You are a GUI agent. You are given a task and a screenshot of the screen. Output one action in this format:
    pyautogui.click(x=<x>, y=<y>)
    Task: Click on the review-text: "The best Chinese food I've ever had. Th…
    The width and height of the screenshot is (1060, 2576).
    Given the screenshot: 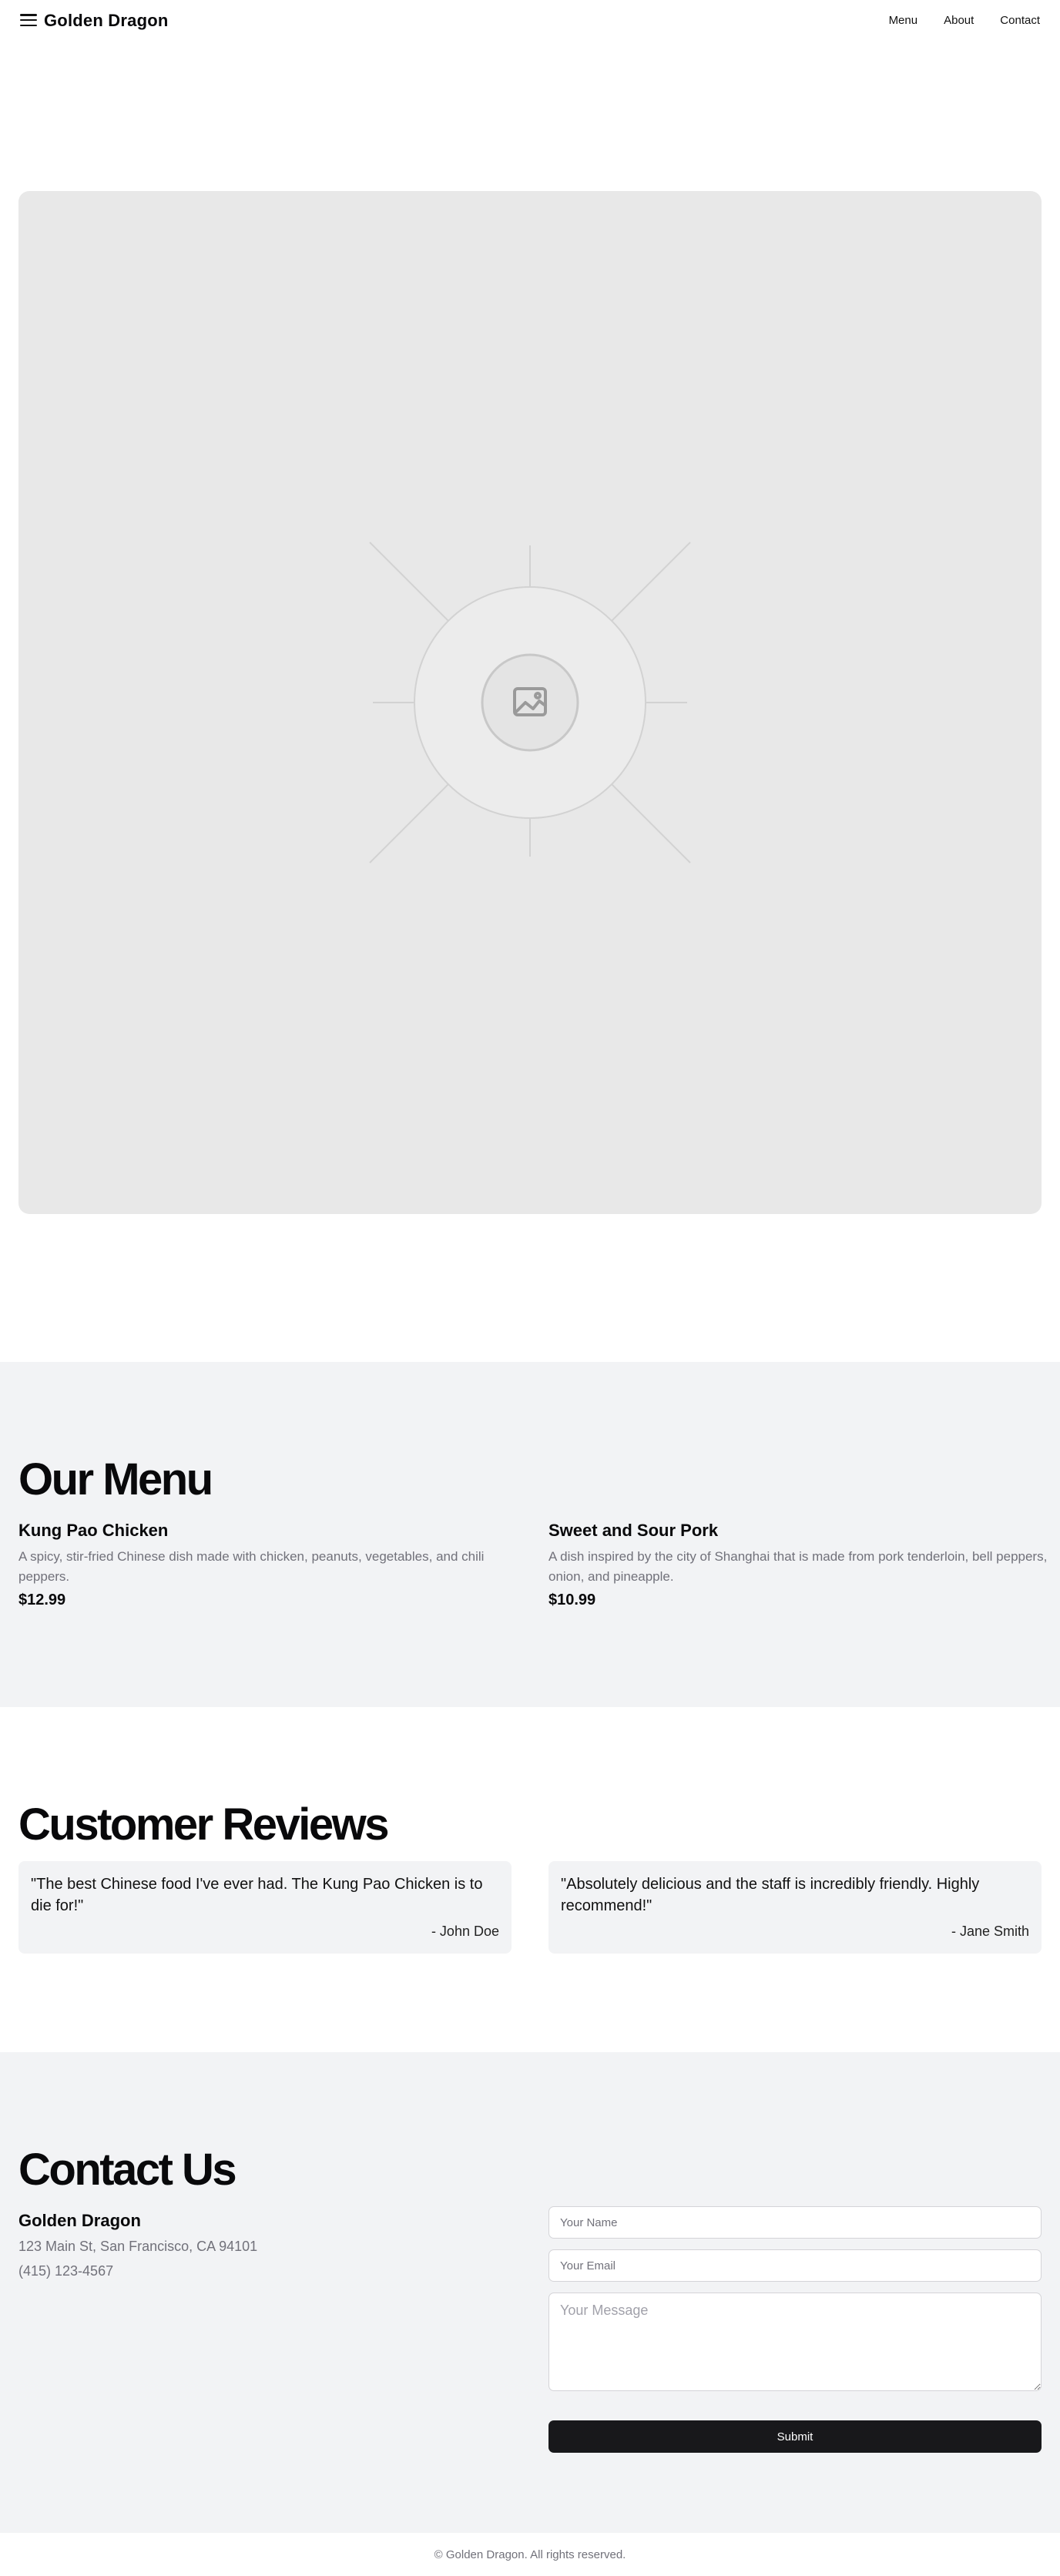 What is the action you would take?
    pyautogui.click(x=257, y=1895)
    